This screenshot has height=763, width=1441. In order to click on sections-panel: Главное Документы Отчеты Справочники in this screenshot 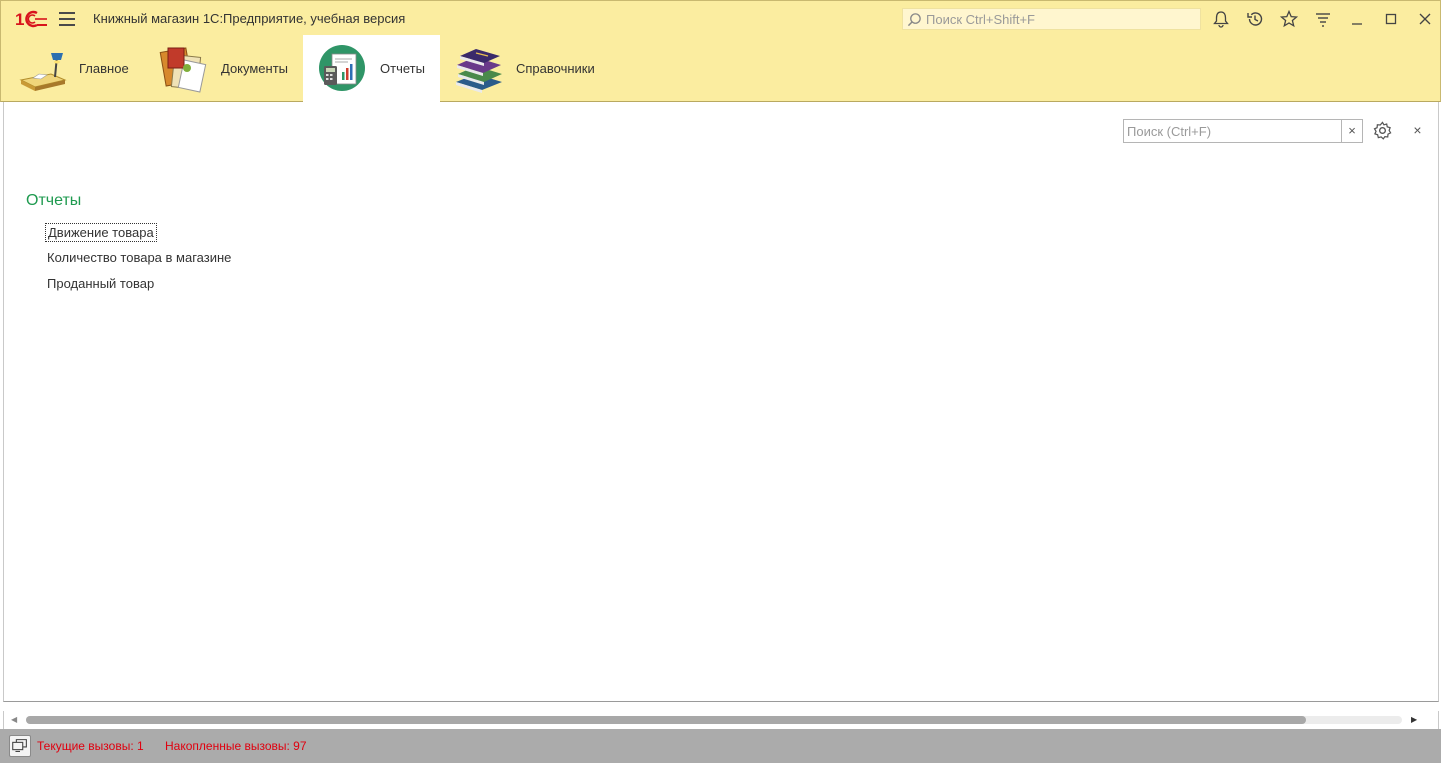, I will do `click(720, 68)`.